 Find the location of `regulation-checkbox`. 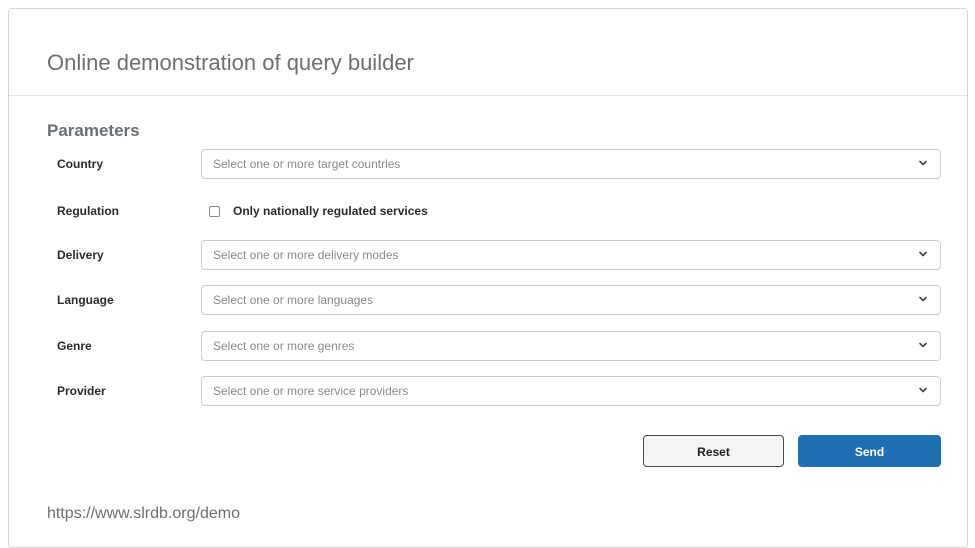

regulation-checkbox is located at coordinates (214, 211).